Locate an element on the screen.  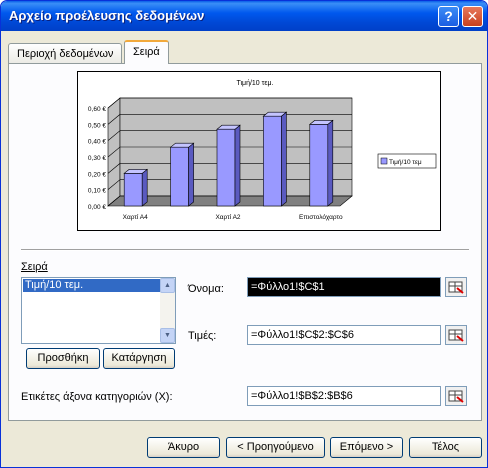
name-range-picker-button is located at coordinates (456, 287).